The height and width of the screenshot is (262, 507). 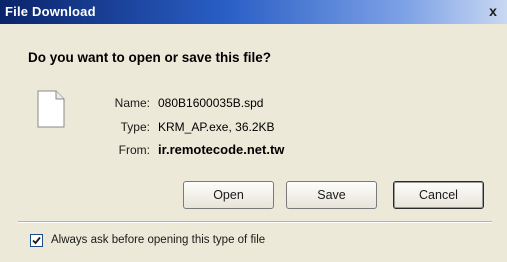 I want to click on footer-divider, so click(x=255, y=222).